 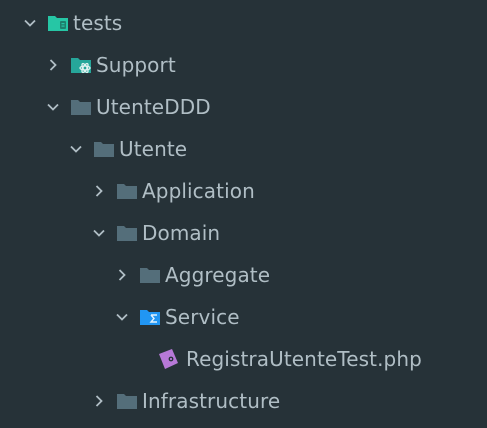 What do you see at coordinates (98, 23) in the screenshot?
I see `tree-item-label: tests` at bounding box center [98, 23].